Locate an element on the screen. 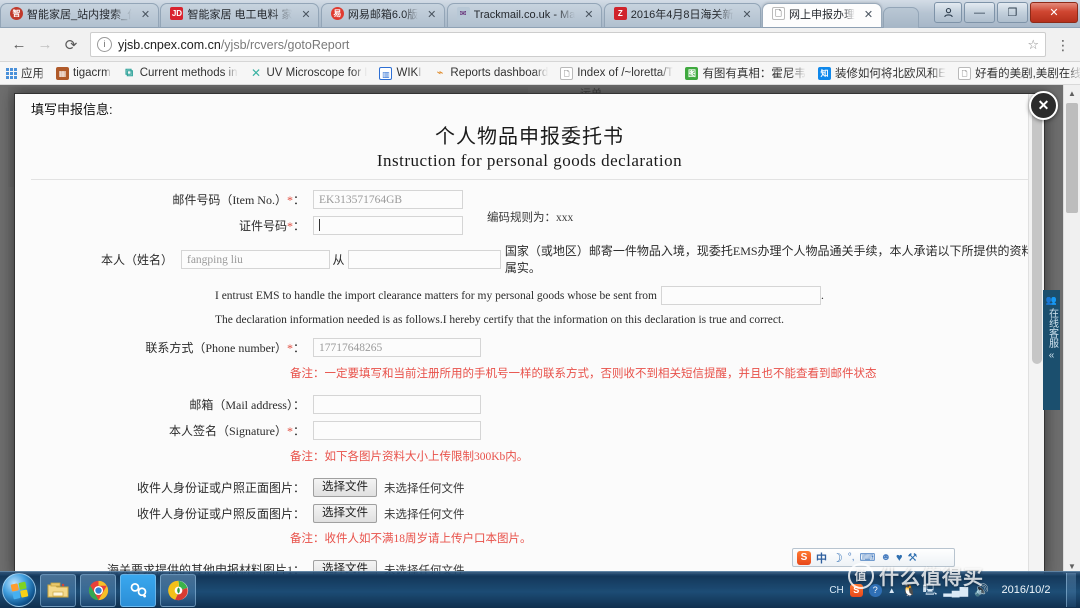 The image size is (1080, 608). kingsoft-icon is located at coordinates (177, 590).